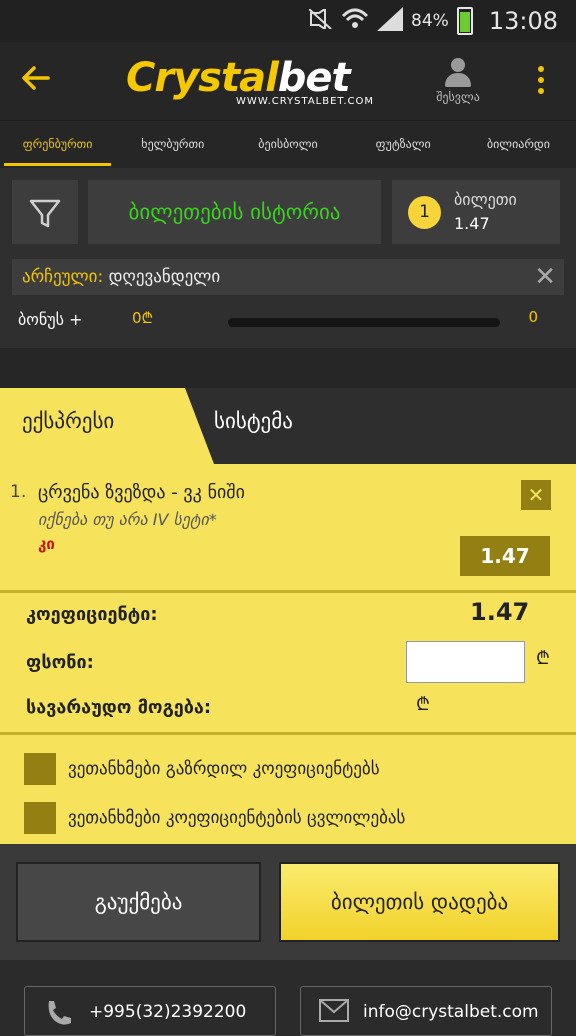 Image resolution: width=576 pixels, height=1036 pixels. Describe the element at coordinates (320, 20) in the screenshot. I see `mute-icon` at that location.